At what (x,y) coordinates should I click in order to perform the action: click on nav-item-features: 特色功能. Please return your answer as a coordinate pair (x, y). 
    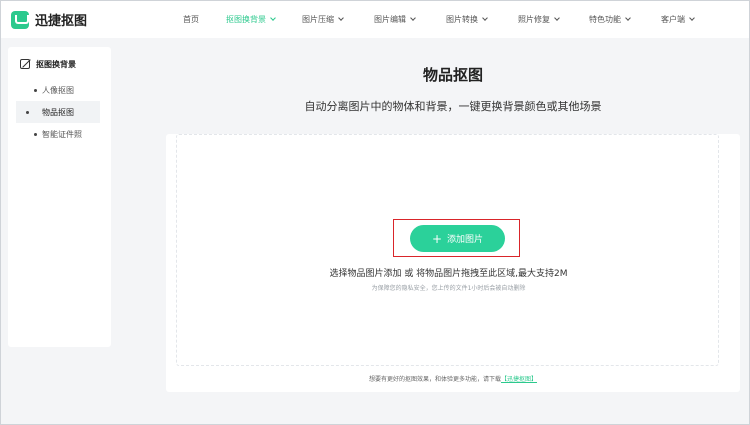
    Looking at the image, I should click on (610, 19).